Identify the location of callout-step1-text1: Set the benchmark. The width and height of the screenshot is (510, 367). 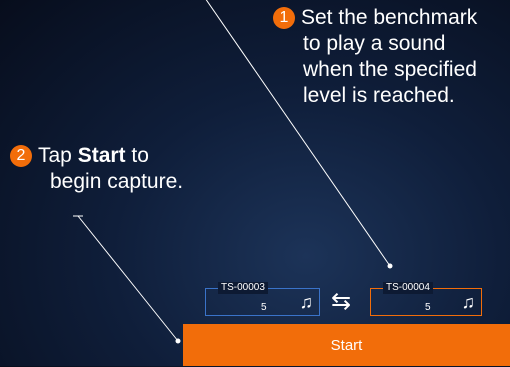
(389, 17).